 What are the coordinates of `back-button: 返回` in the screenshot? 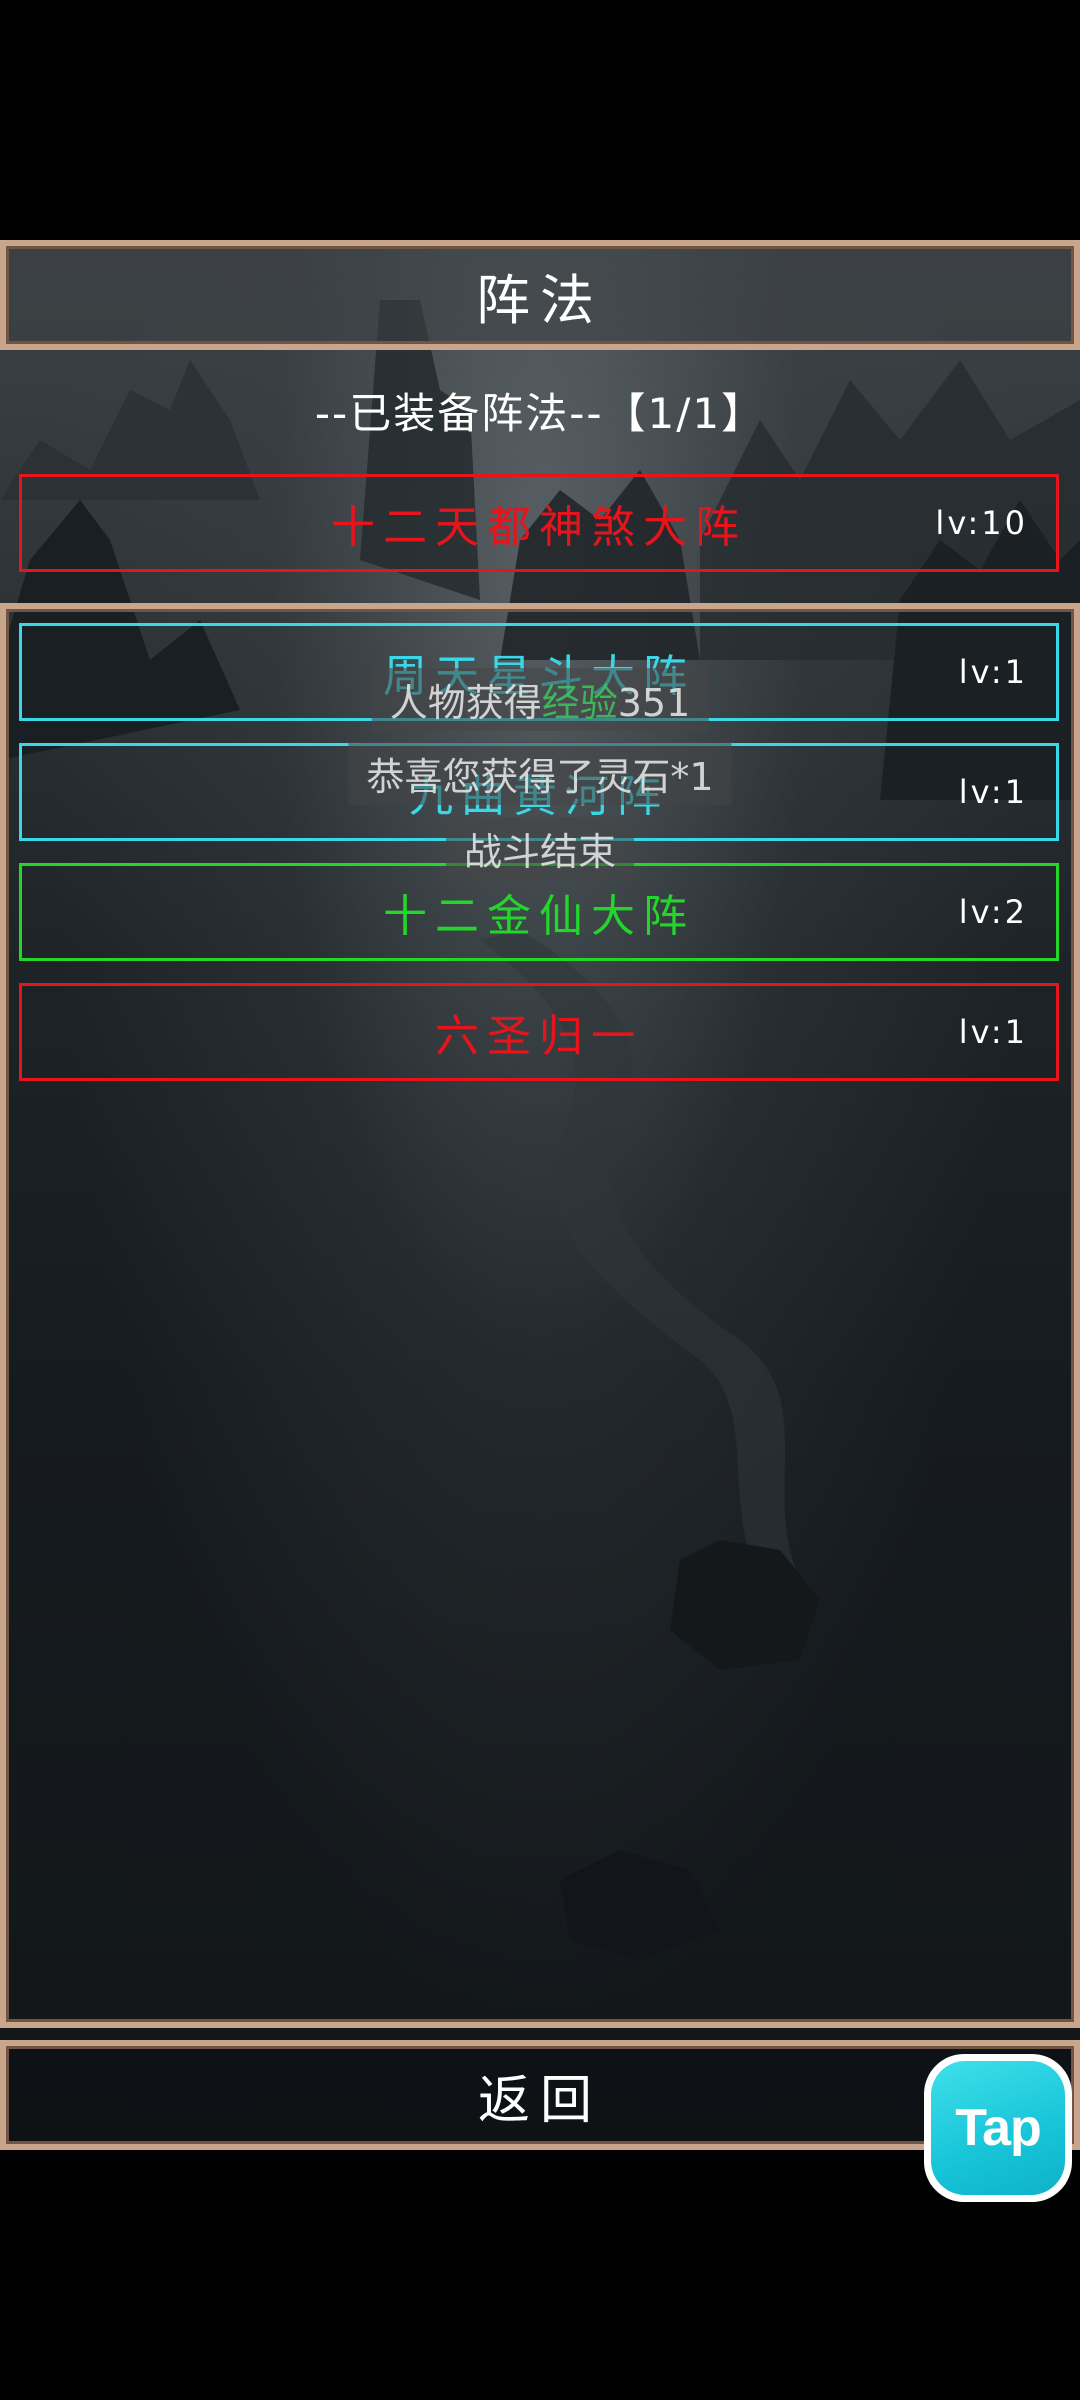 It's located at (540, 2095).